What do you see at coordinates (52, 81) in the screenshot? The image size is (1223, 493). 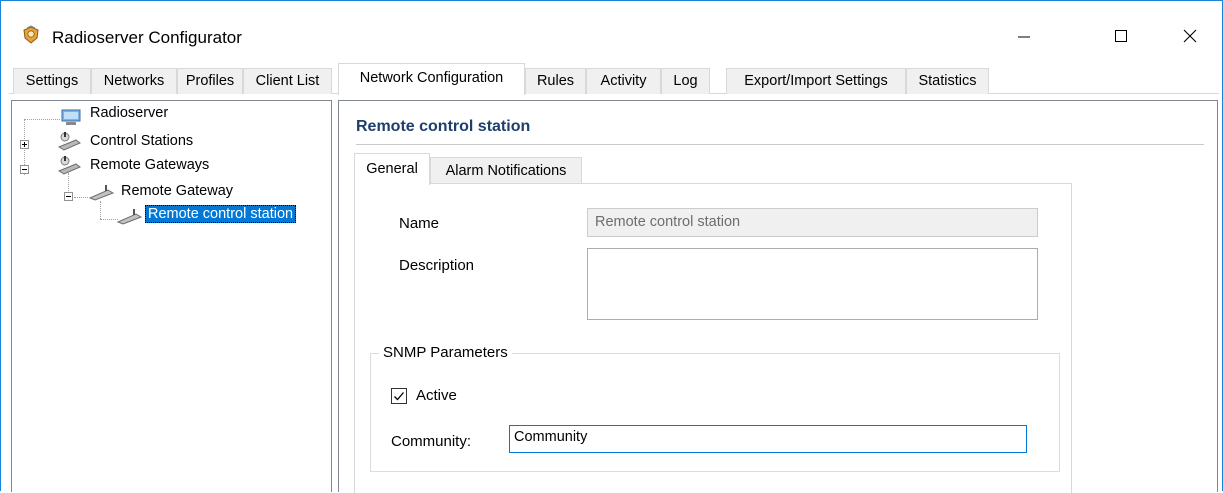 I see `tab-settings: Settings` at bounding box center [52, 81].